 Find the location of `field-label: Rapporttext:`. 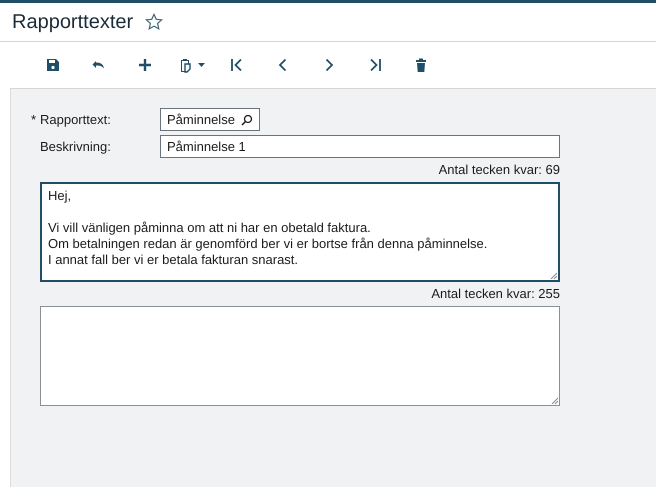

field-label: Rapporttext: is located at coordinates (75, 119).